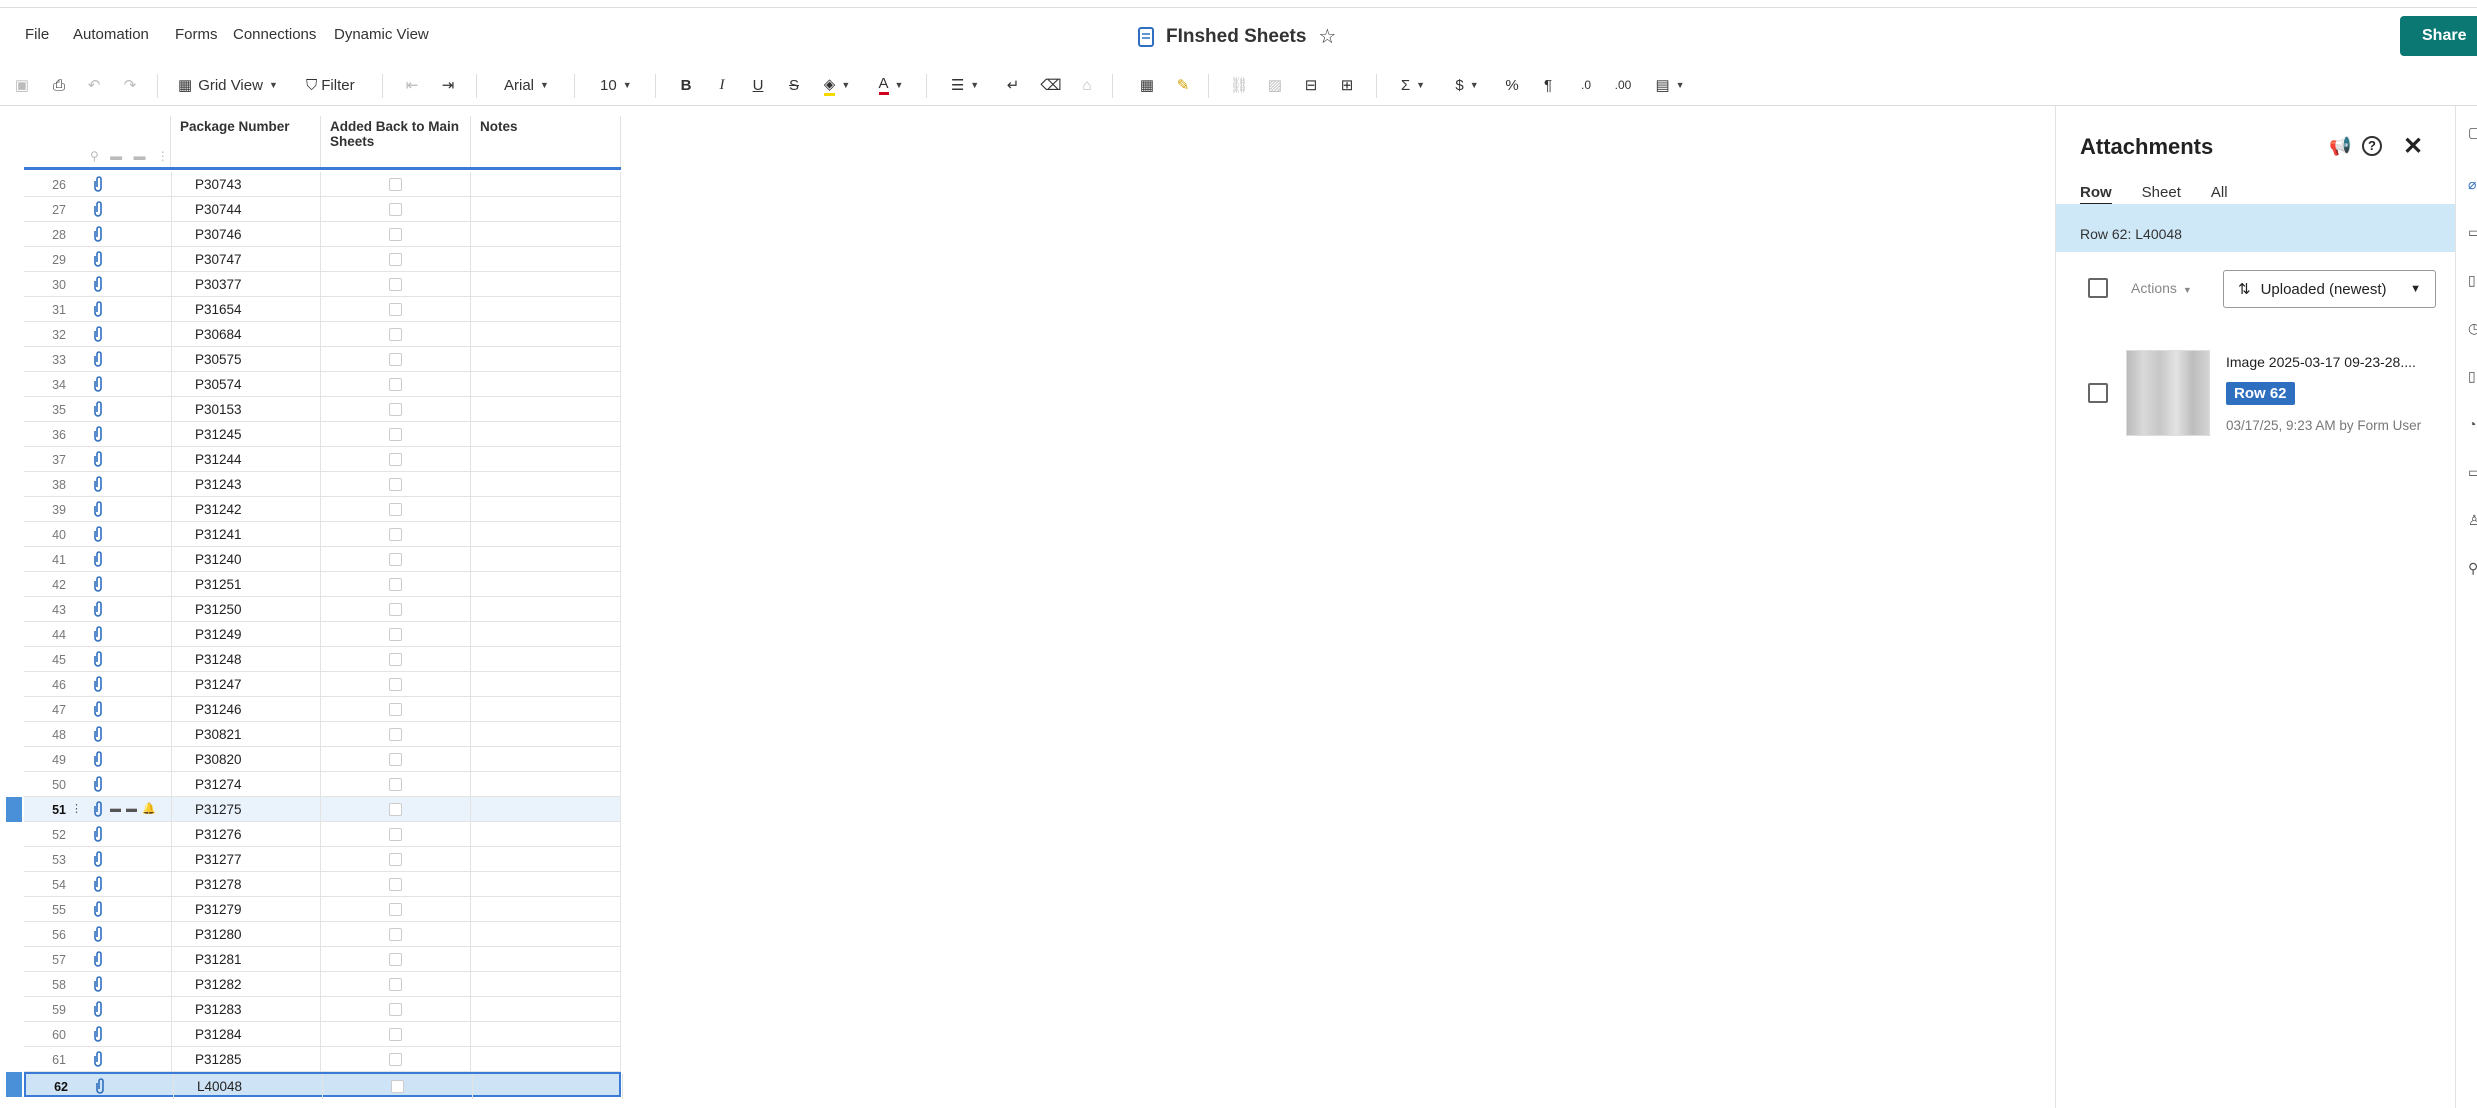 The image size is (2477, 1108). I want to click on table-row: 52 P31276, so click(322, 834).